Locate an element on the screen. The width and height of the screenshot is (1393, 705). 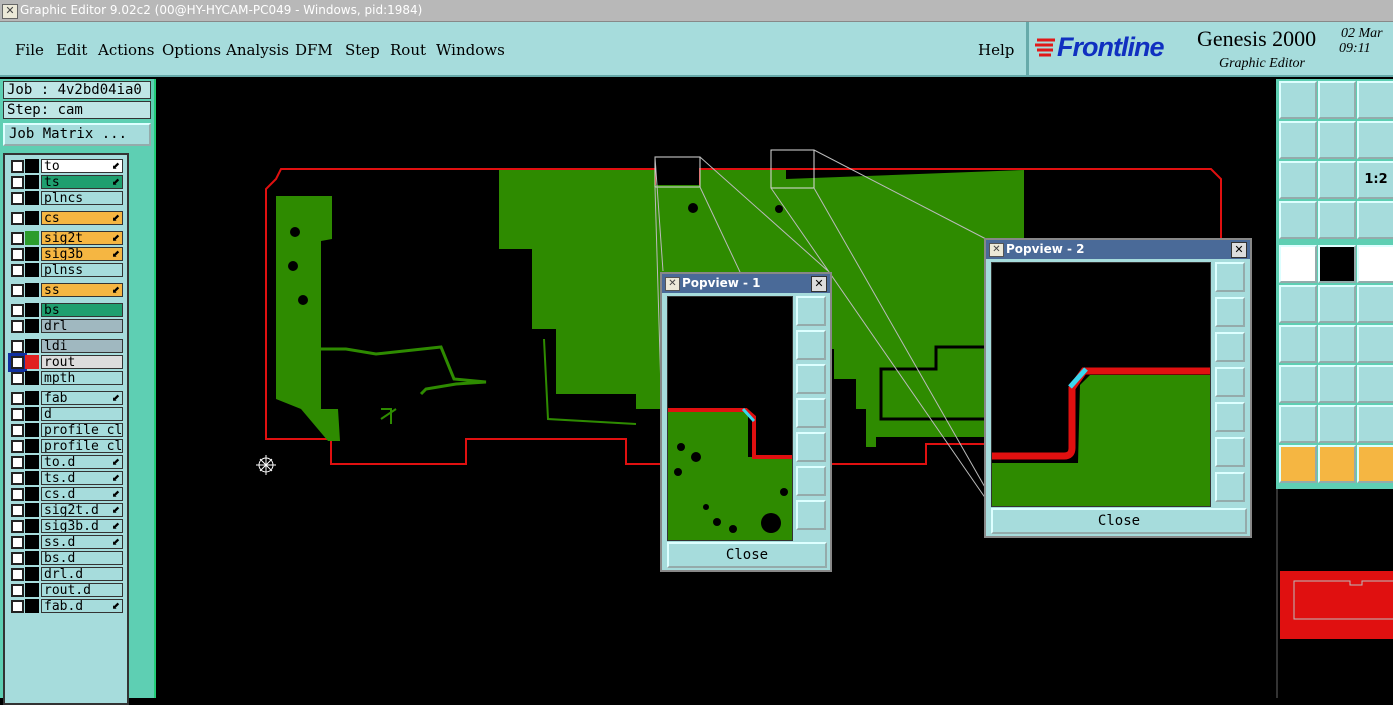
layer-row: ts.d ⬋ is located at coordinates (65, 478).